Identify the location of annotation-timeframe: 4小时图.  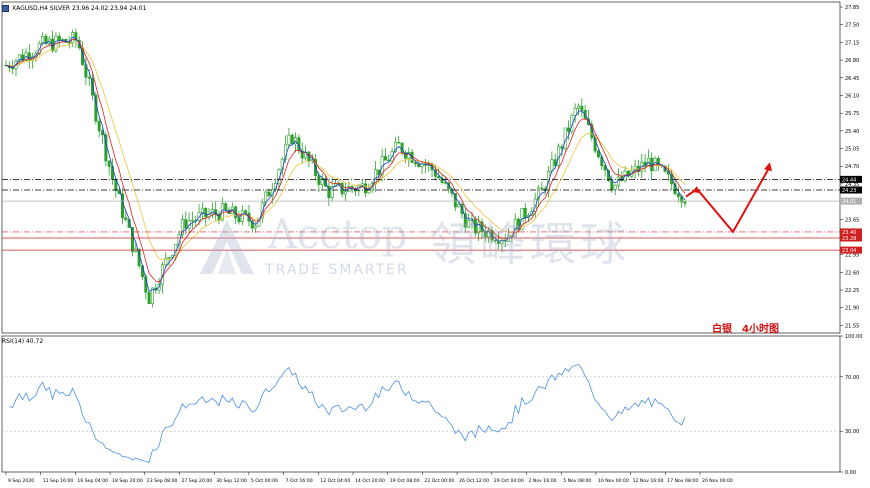
(760, 329).